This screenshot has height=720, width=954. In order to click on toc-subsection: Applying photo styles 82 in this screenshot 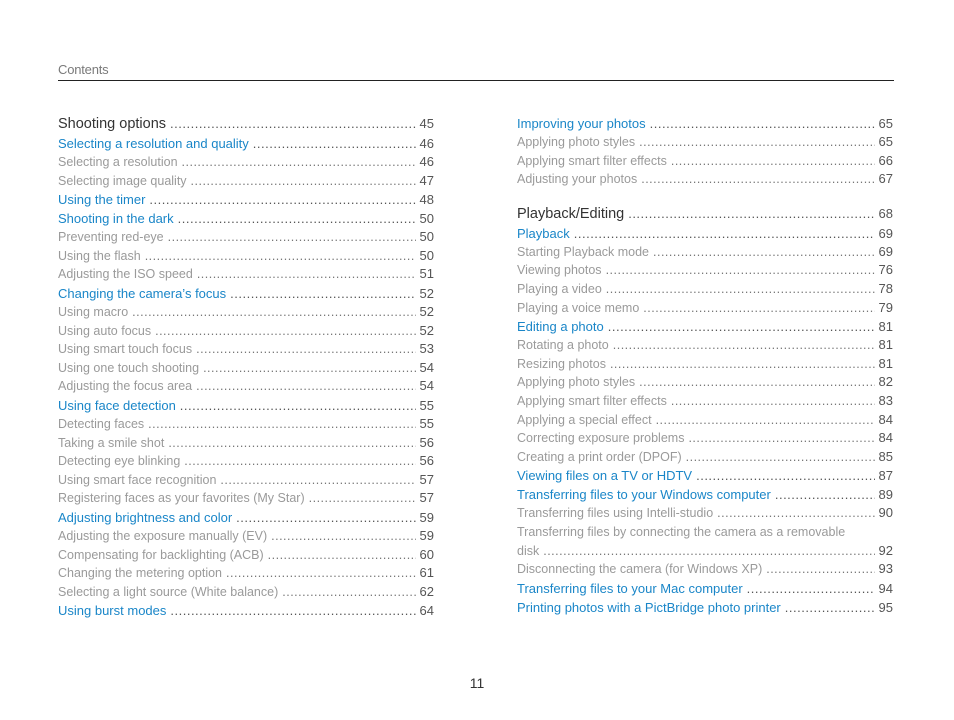, I will do `click(705, 382)`.